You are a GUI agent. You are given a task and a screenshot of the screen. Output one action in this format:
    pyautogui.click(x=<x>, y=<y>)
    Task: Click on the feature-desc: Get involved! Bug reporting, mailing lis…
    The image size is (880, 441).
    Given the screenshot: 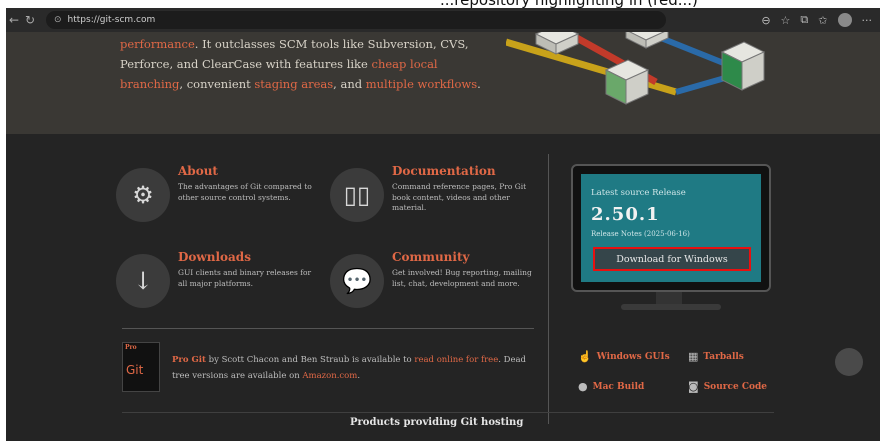 What is the action you would take?
    pyautogui.click(x=462, y=278)
    